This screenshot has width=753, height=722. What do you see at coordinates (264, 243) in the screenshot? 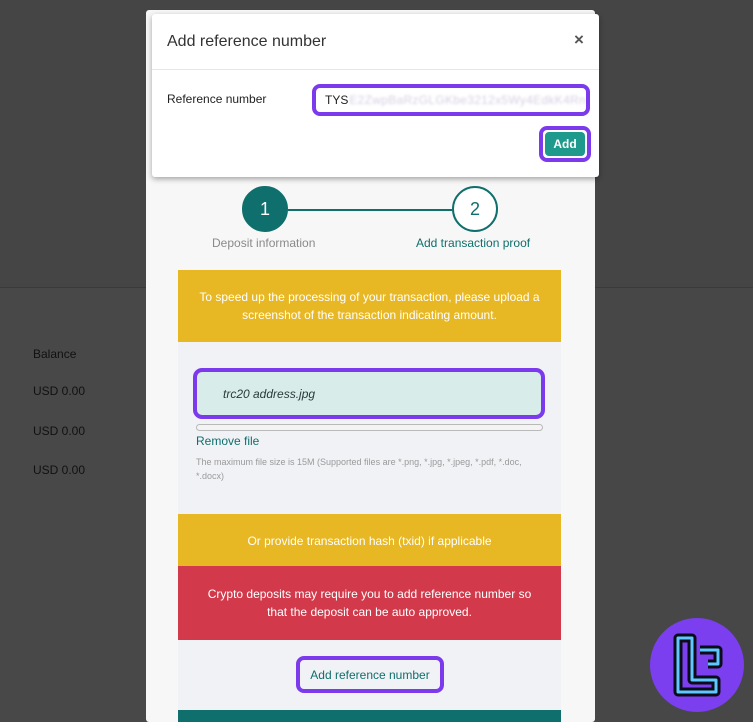
I see `step-1-label: Deposit information` at bounding box center [264, 243].